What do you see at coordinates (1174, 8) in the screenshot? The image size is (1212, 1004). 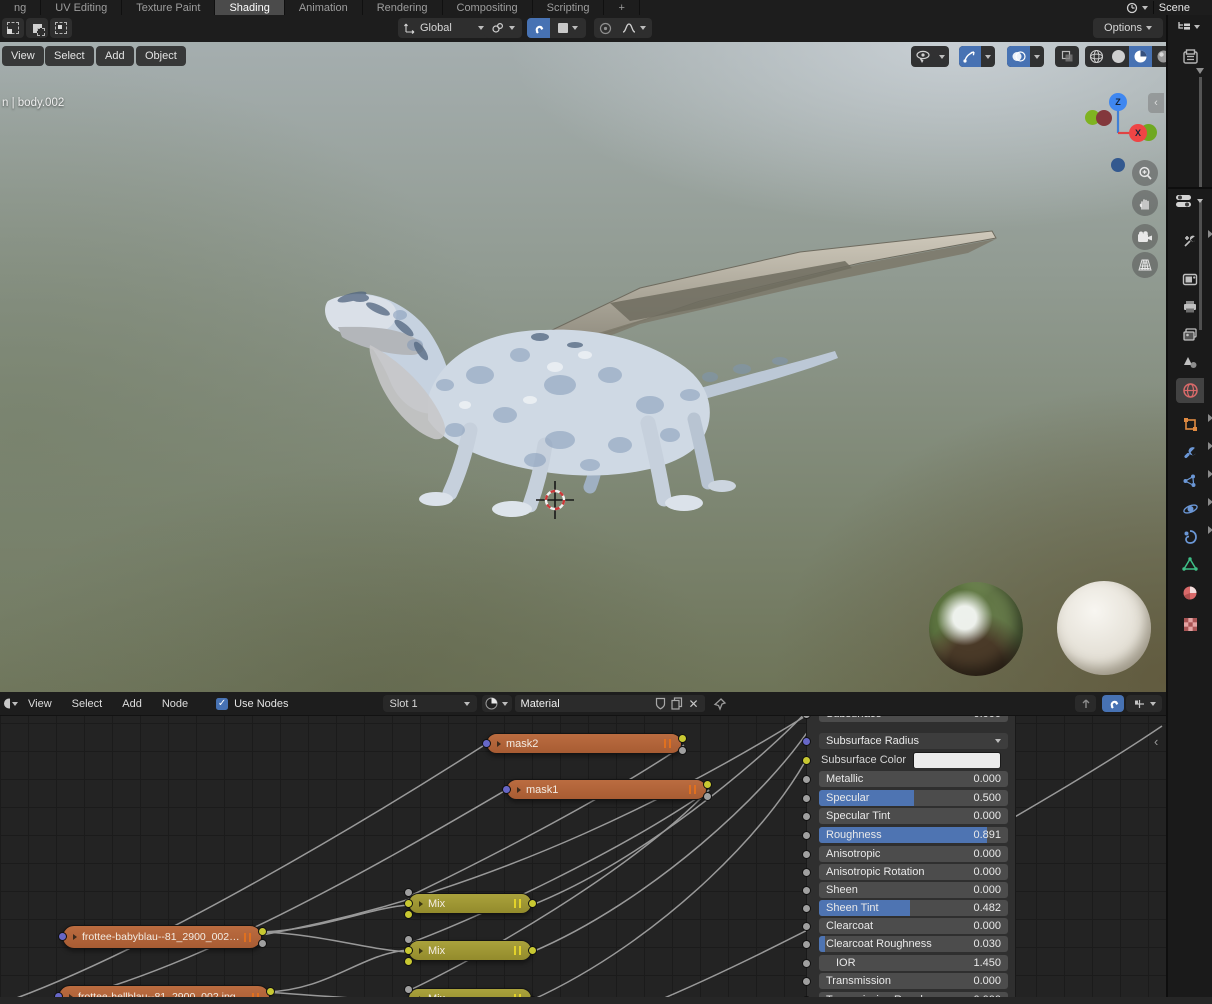 I see `scene-name: Scene` at bounding box center [1174, 8].